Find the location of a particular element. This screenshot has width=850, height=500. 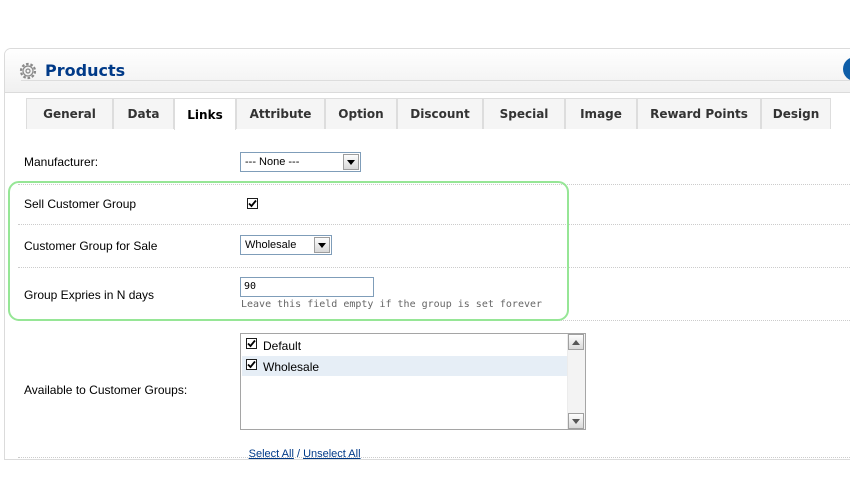

tab-design: Design is located at coordinates (796, 113).